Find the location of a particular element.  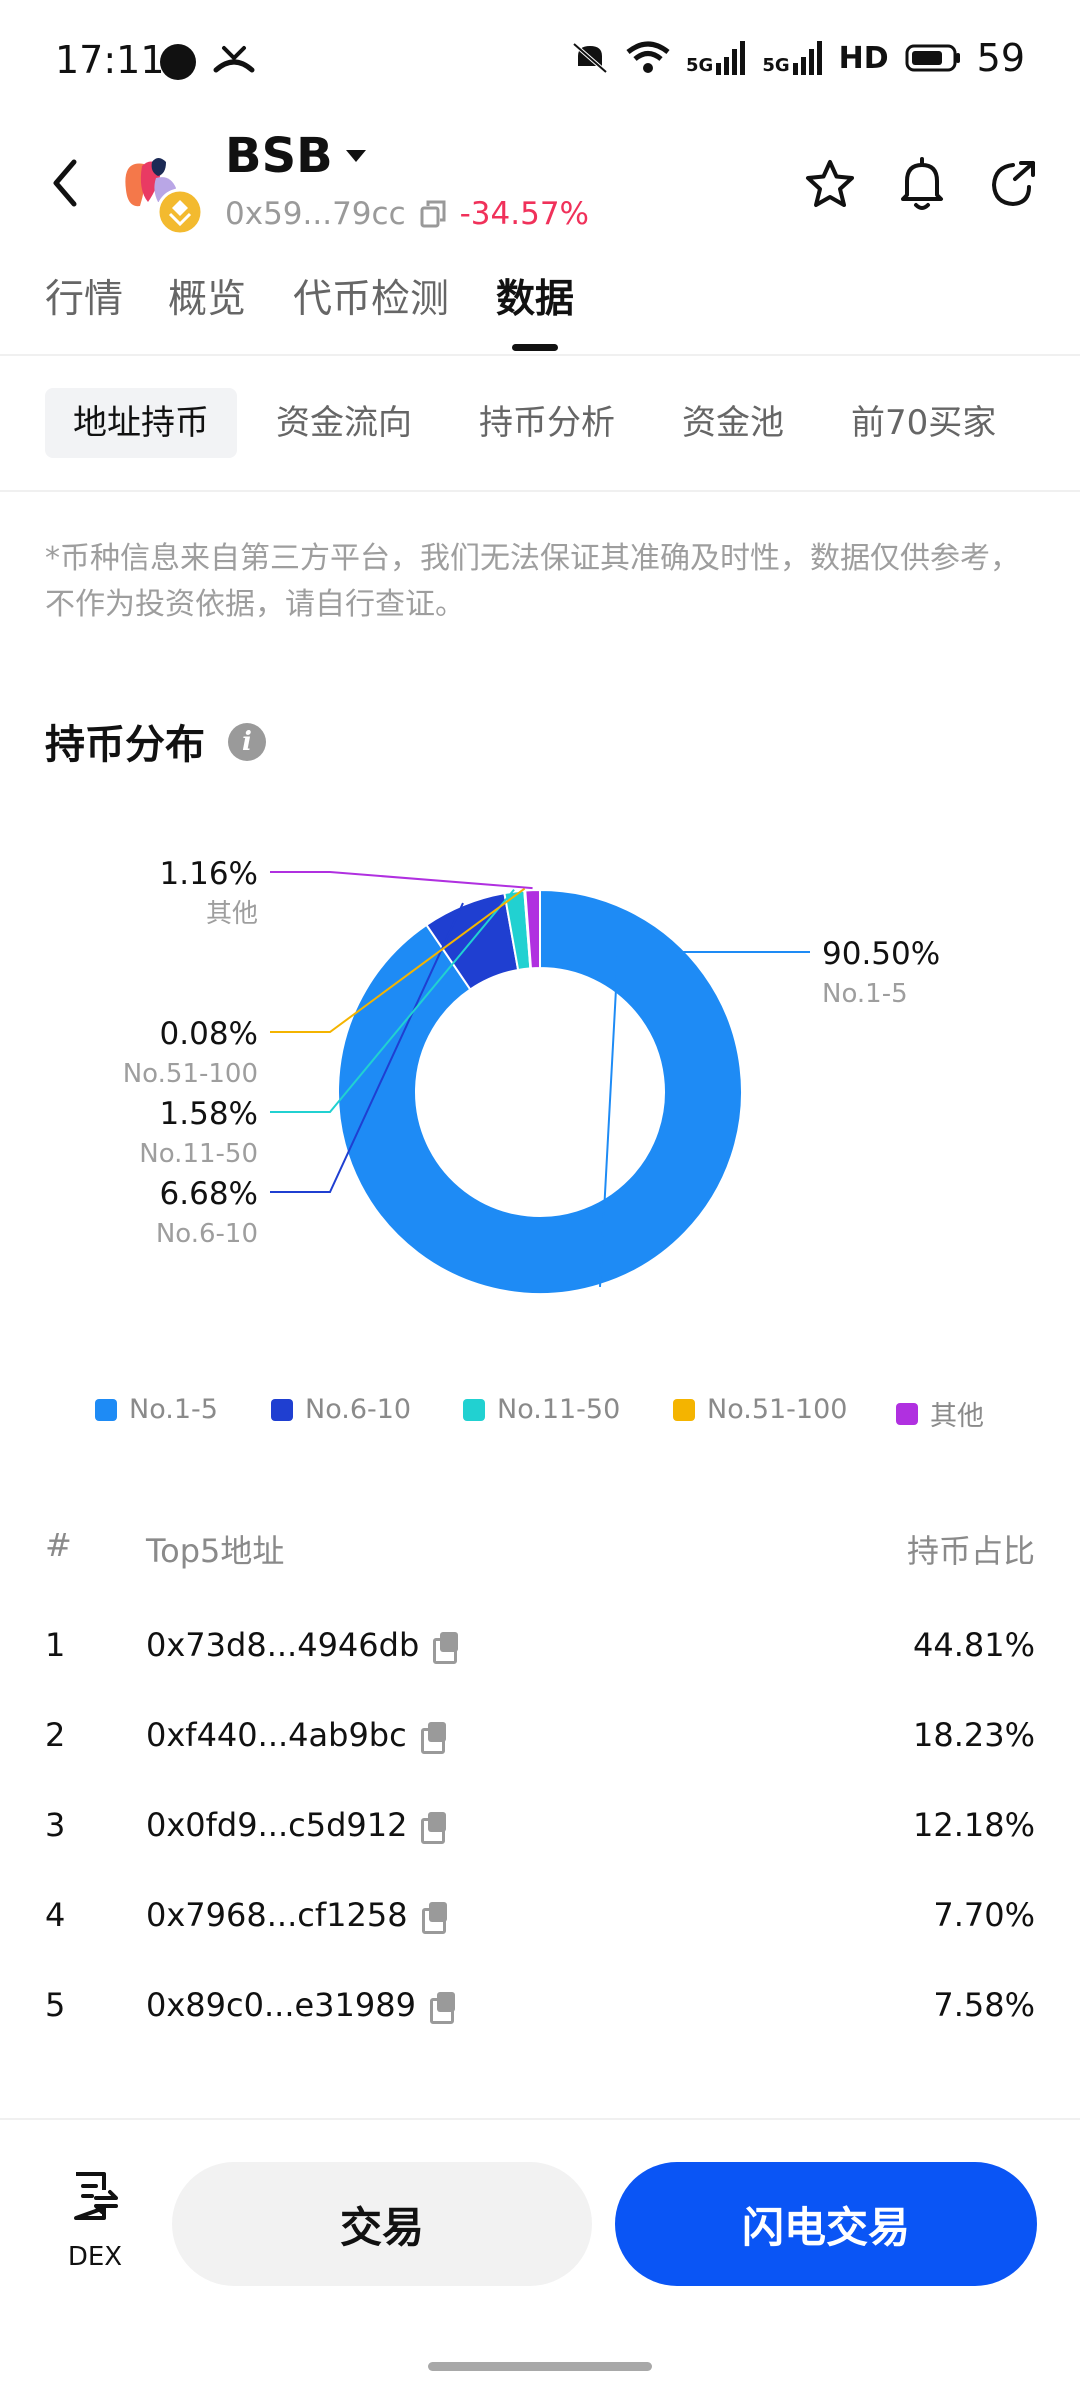

tab-overview: 概览 is located at coordinates (207, 296).